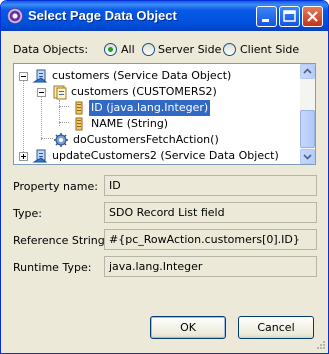  I want to click on maximize-icon, so click(289, 16).